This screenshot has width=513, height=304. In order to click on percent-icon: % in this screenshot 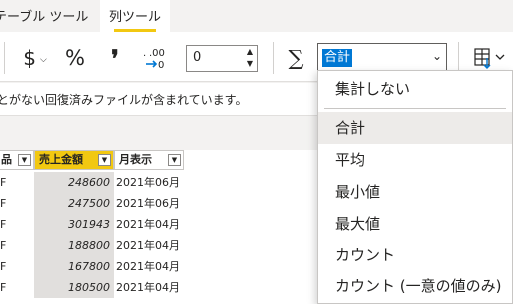, I will do `click(75, 58)`.